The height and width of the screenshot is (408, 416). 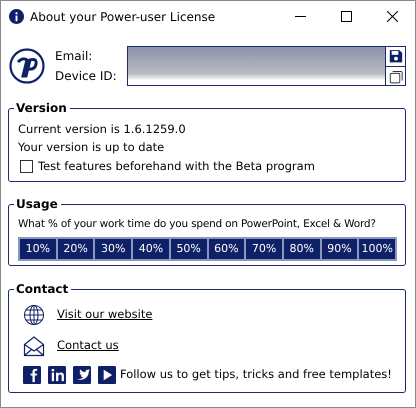 I want to click on follow-text: Follow us to get tips, tricks and free templates!, so click(x=256, y=375).